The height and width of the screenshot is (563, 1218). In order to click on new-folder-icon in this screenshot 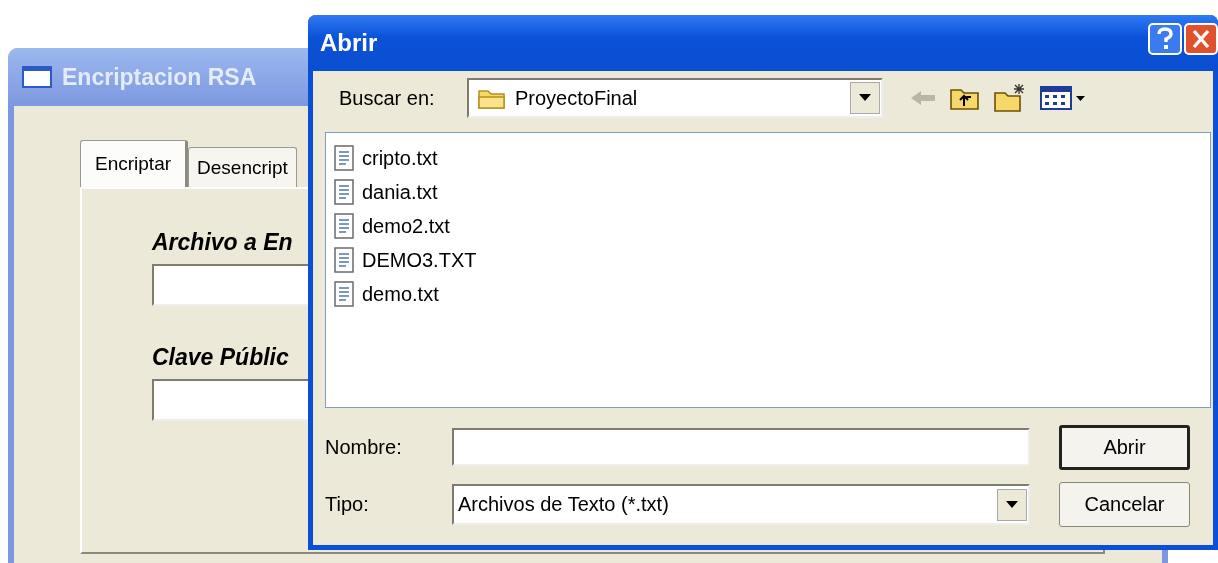, I will do `click(1010, 98)`.